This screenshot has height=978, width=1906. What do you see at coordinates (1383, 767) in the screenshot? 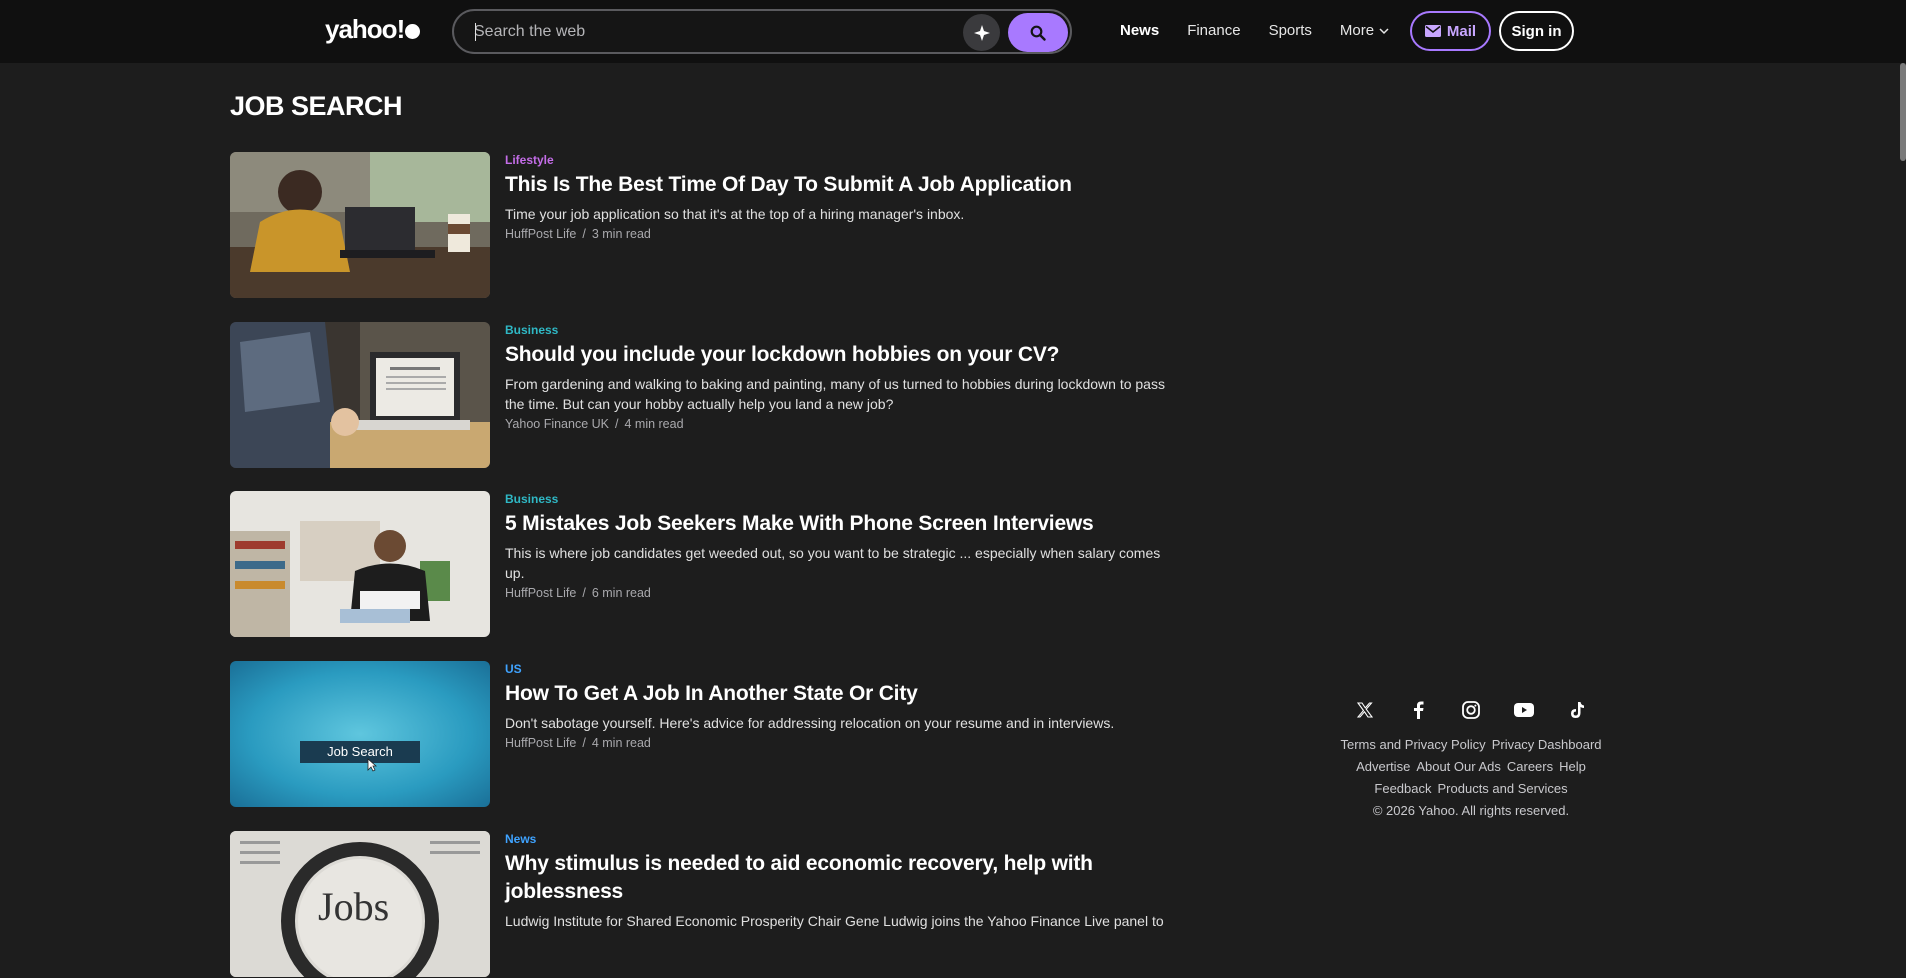
I see `footer-link-advertise: Advertise` at bounding box center [1383, 767].